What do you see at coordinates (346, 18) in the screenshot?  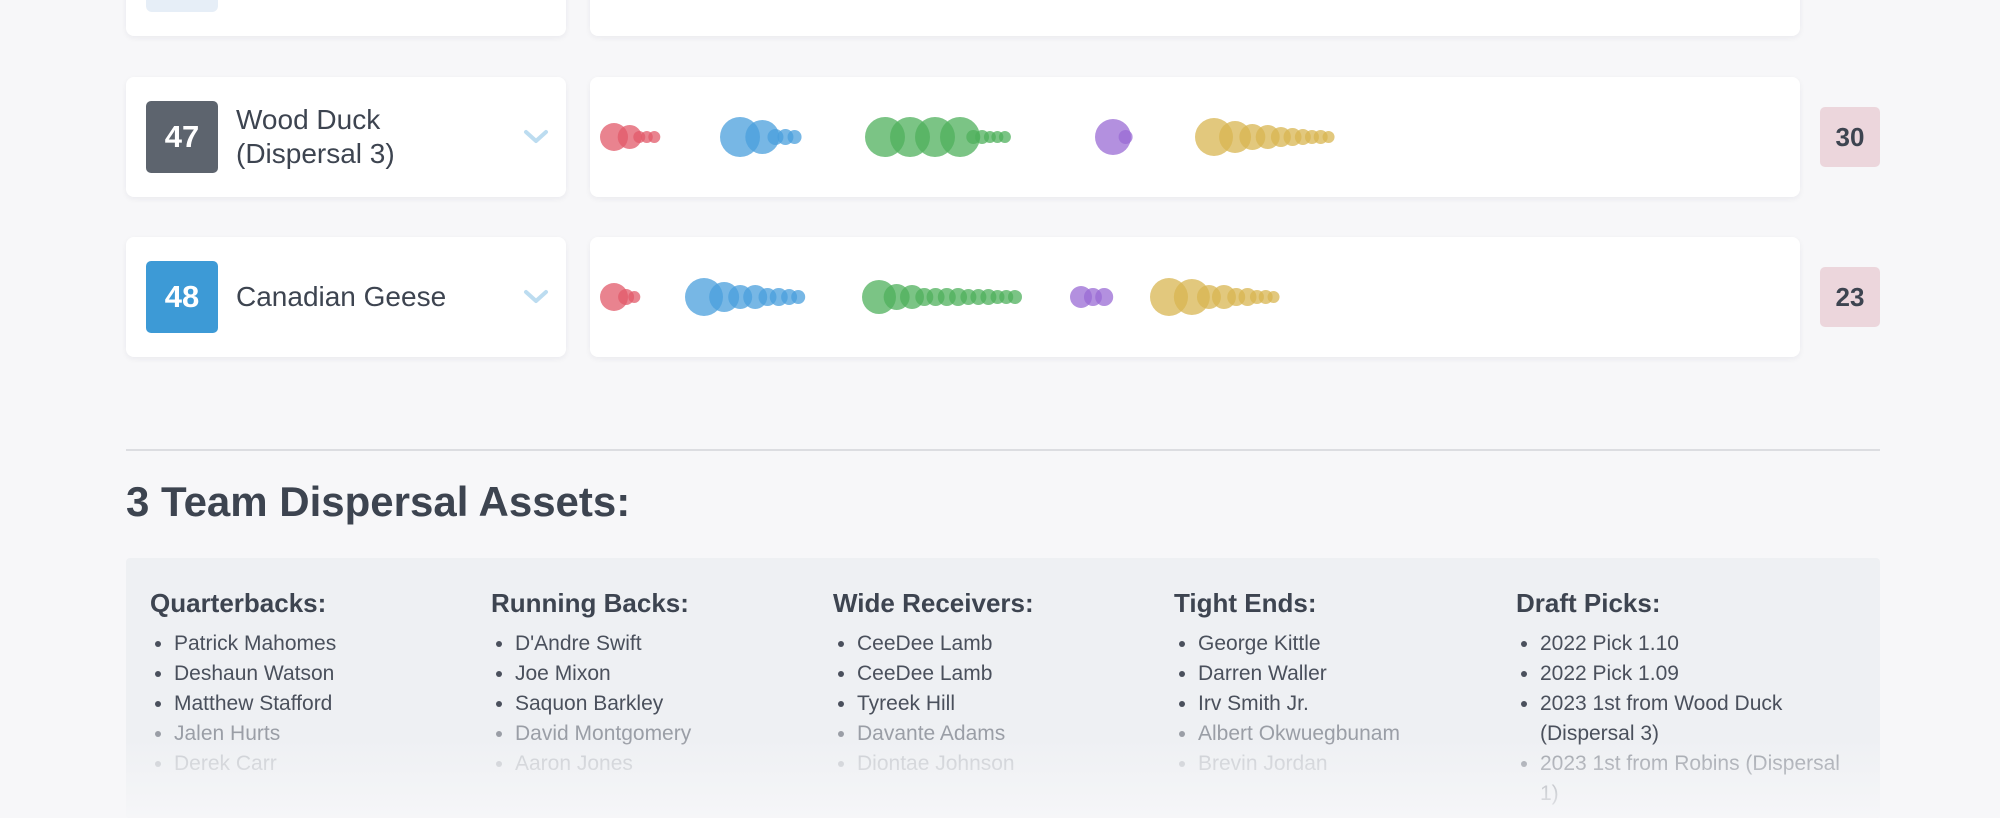 I see `previous-team-card` at bounding box center [346, 18].